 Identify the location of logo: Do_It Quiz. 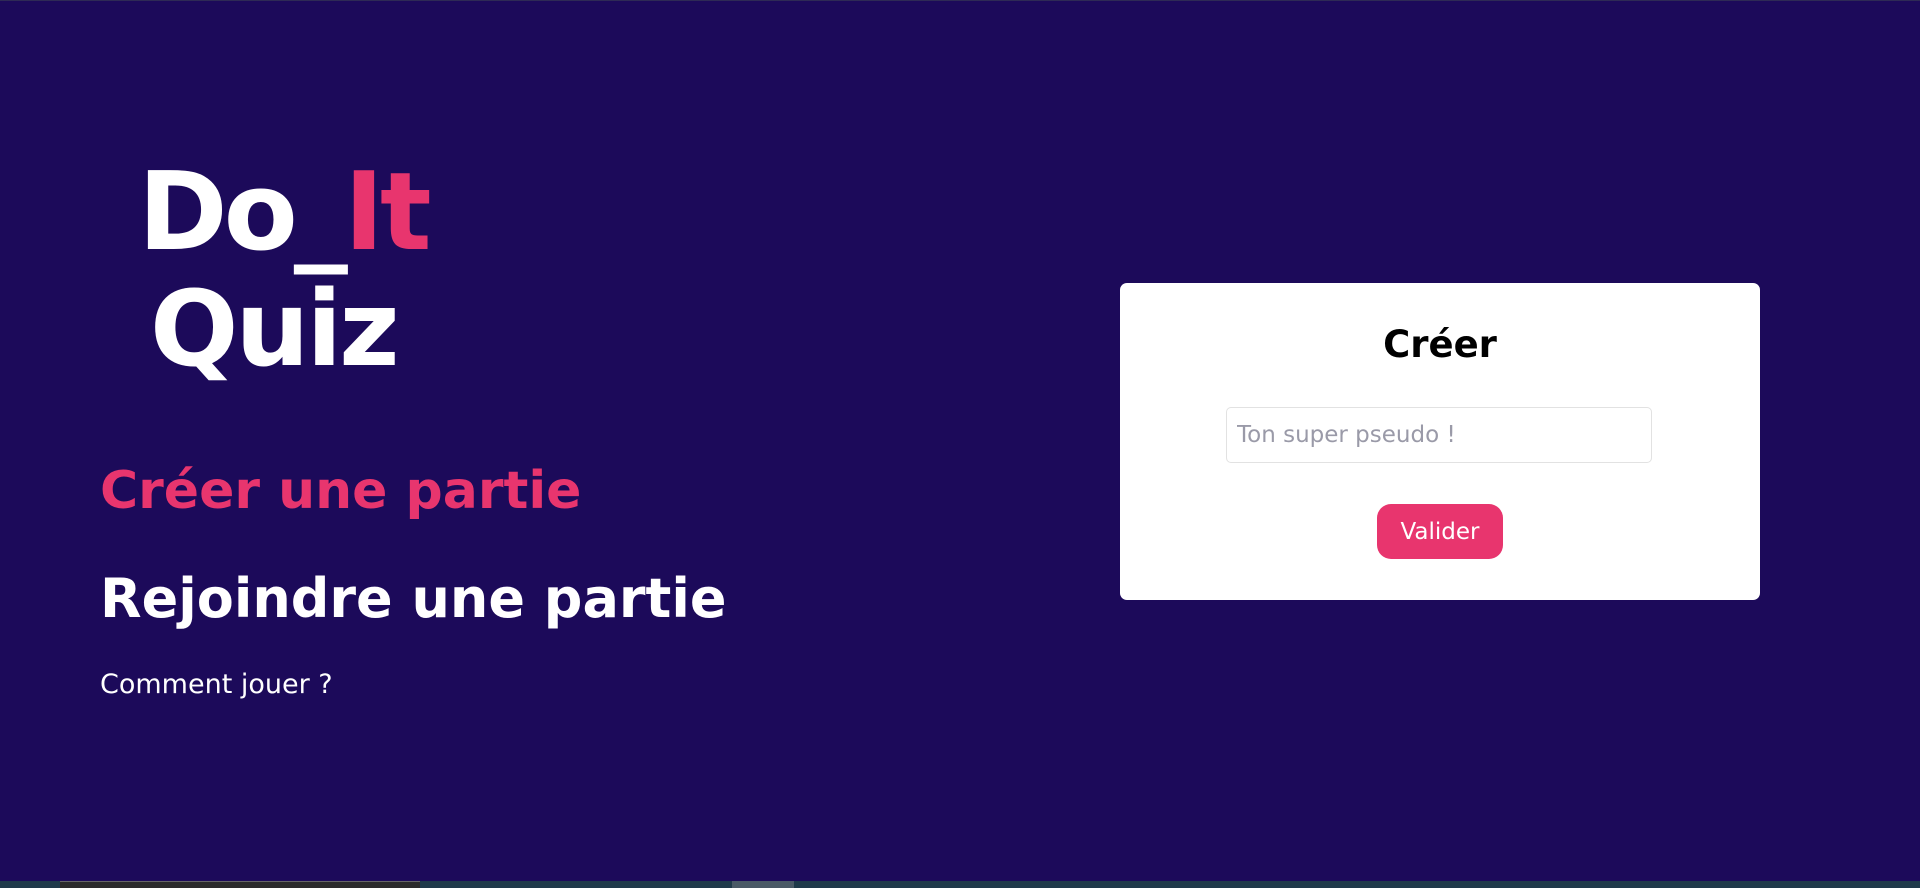
(288, 279).